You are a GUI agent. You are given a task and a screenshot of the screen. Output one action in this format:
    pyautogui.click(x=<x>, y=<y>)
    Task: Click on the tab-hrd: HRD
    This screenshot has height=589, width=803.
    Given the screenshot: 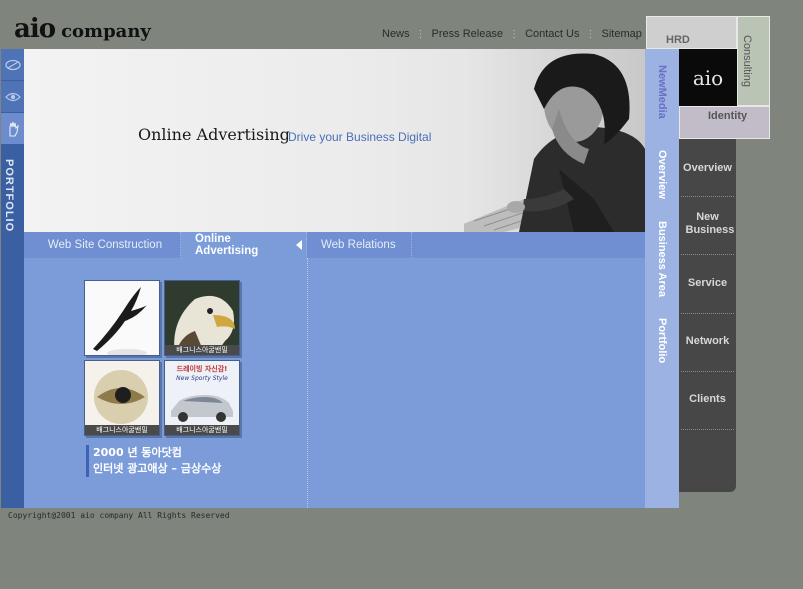 What is the action you would take?
    pyautogui.click(x=691, y=32)
    